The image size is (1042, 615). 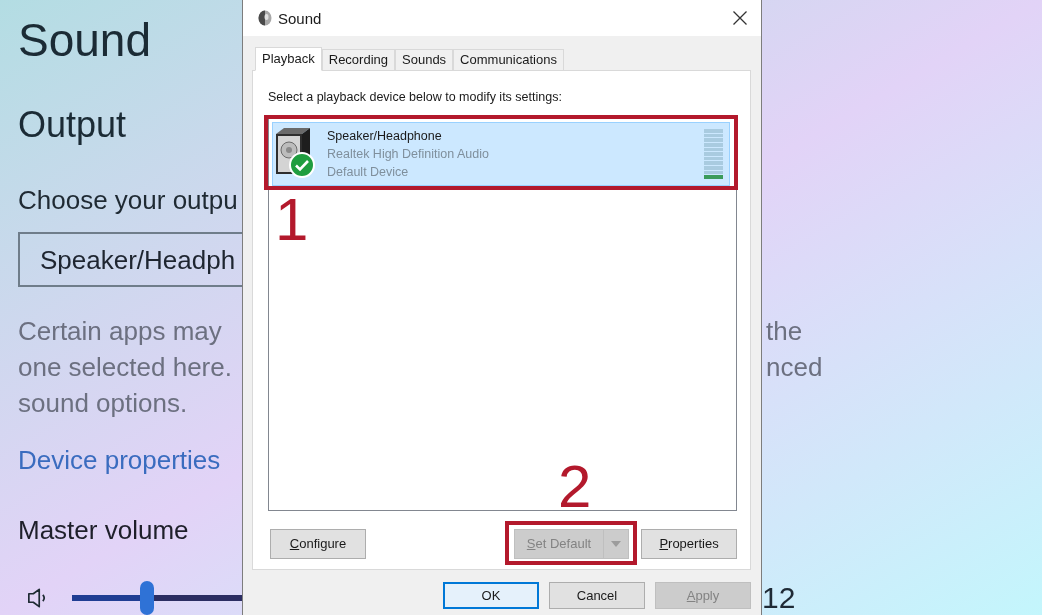 I want to click on instruction-text: Select a playback device below to modify its settings:, so click(x=415, y=97).